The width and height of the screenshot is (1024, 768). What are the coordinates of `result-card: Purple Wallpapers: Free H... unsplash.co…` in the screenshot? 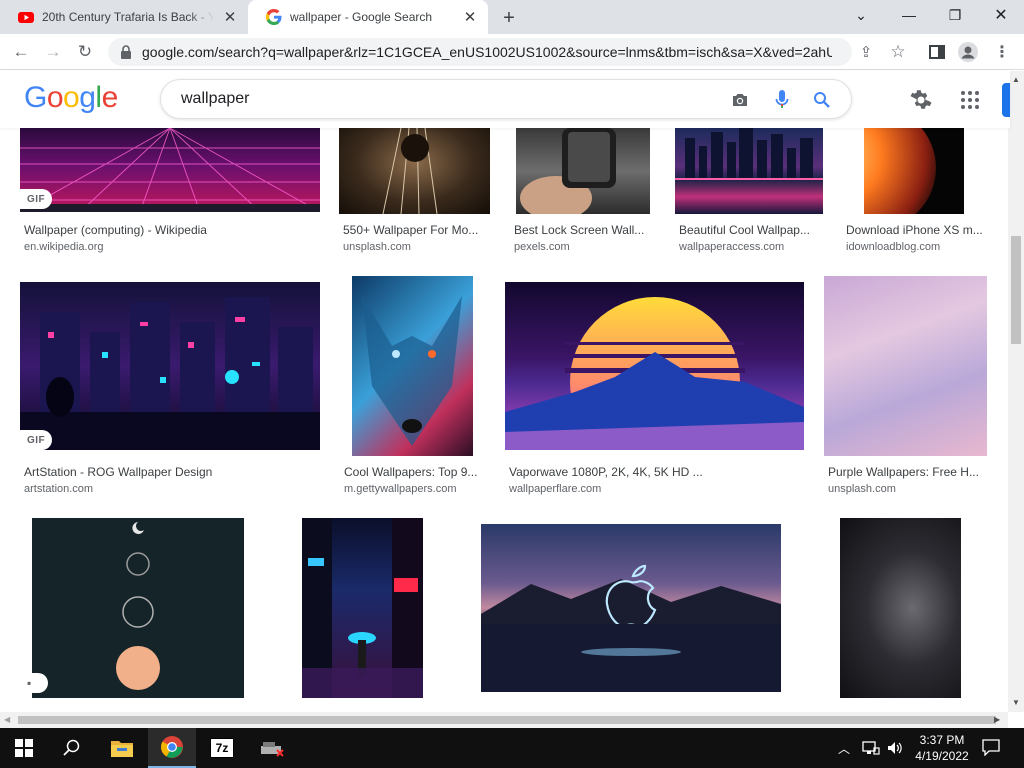 It's located at (906, 386).